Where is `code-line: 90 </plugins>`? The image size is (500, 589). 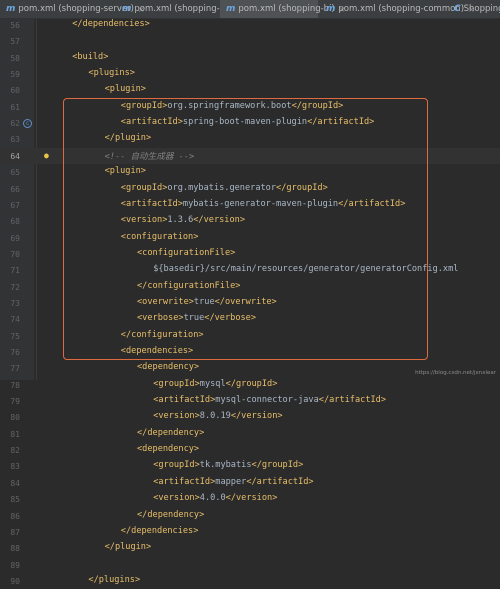
code-line: 90 </plugins> is located at coordinates (250, 581).